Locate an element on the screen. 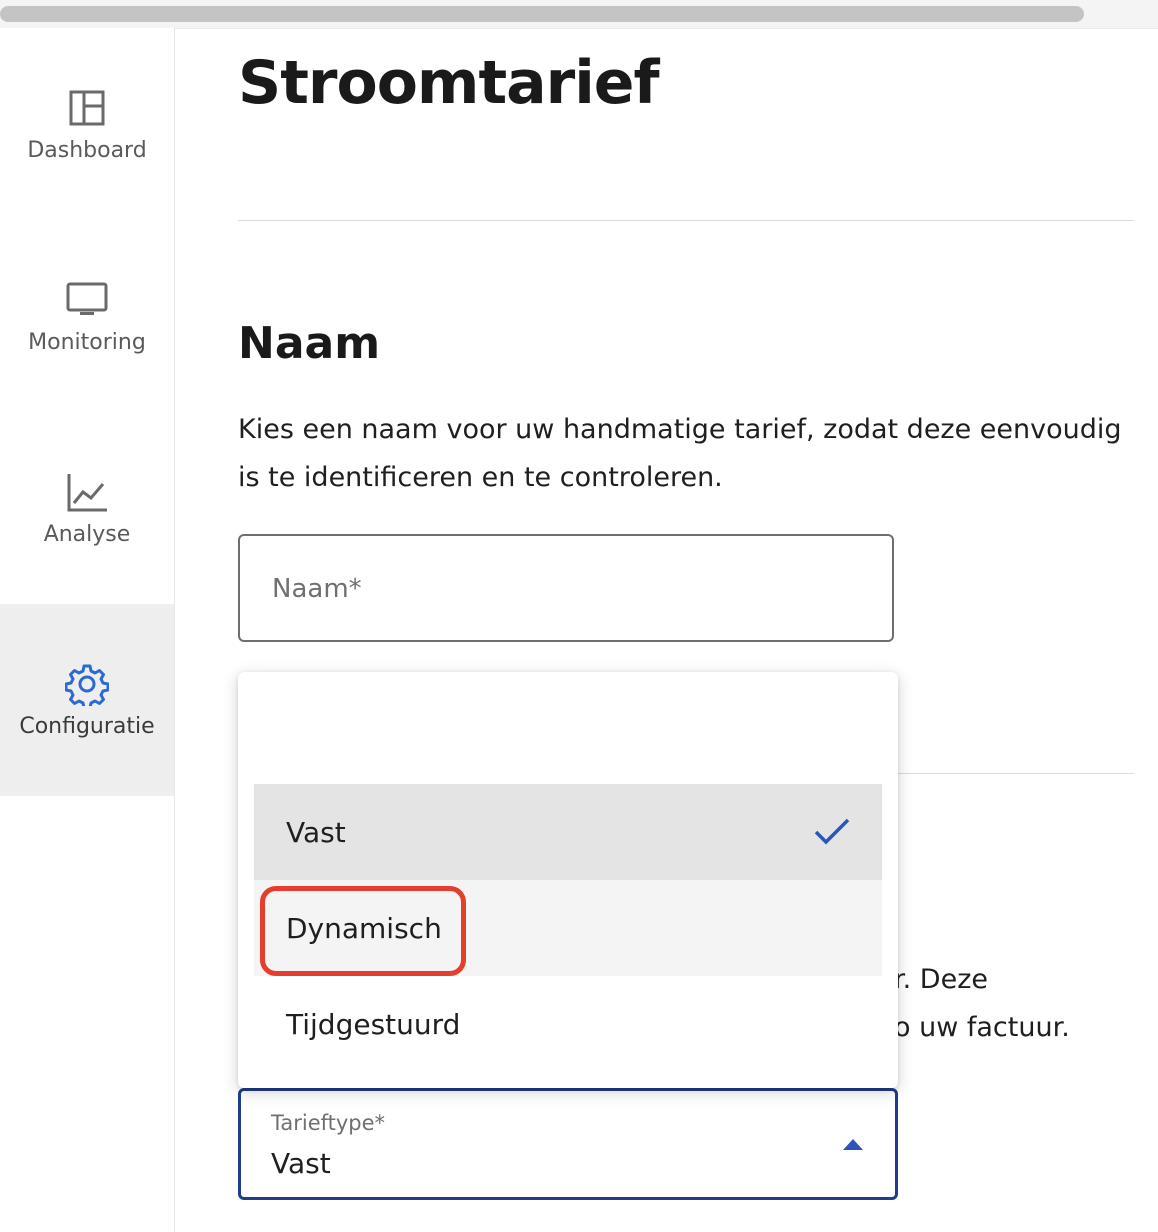  sidebar-item-monitoring: Monitoring is located at coordinates (87, 316).